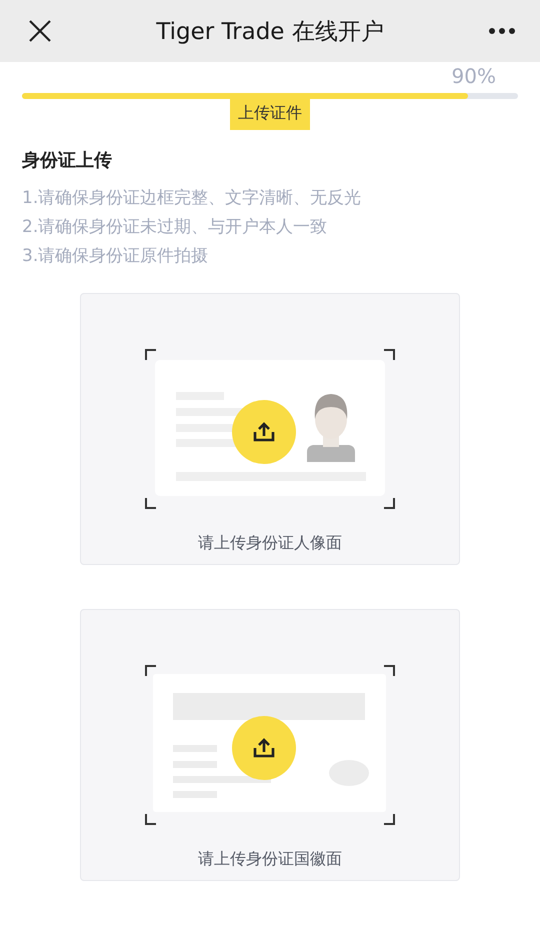 The width and height of the screenshot is (540, 930). I want to click on upload-label: 请上传身份证国徽面, so click(270, 859).